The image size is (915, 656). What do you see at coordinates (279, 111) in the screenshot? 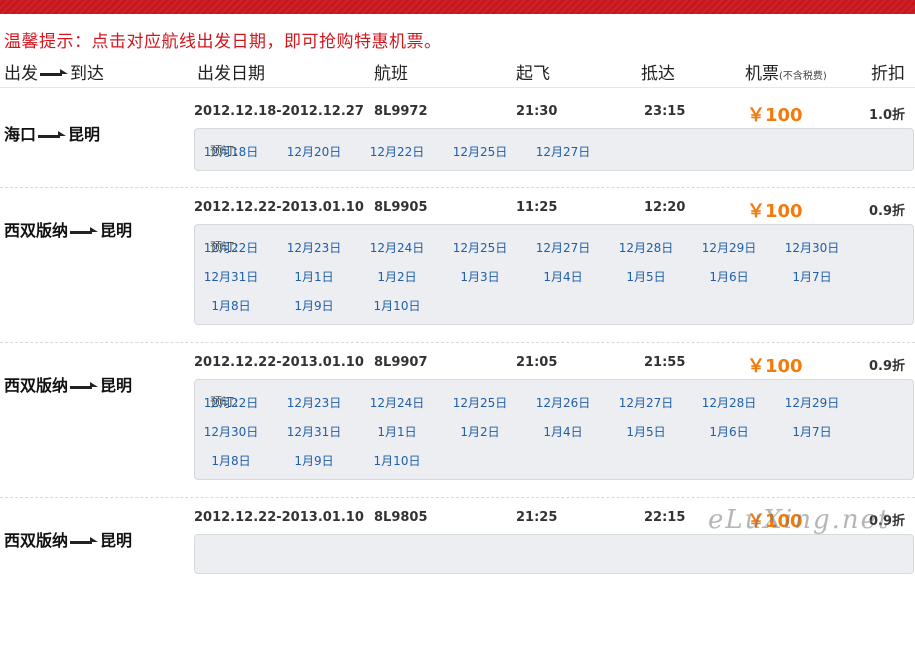
I see `travel-period: 2012.12.18-2012.12.27` at bounding box center [279, 111].